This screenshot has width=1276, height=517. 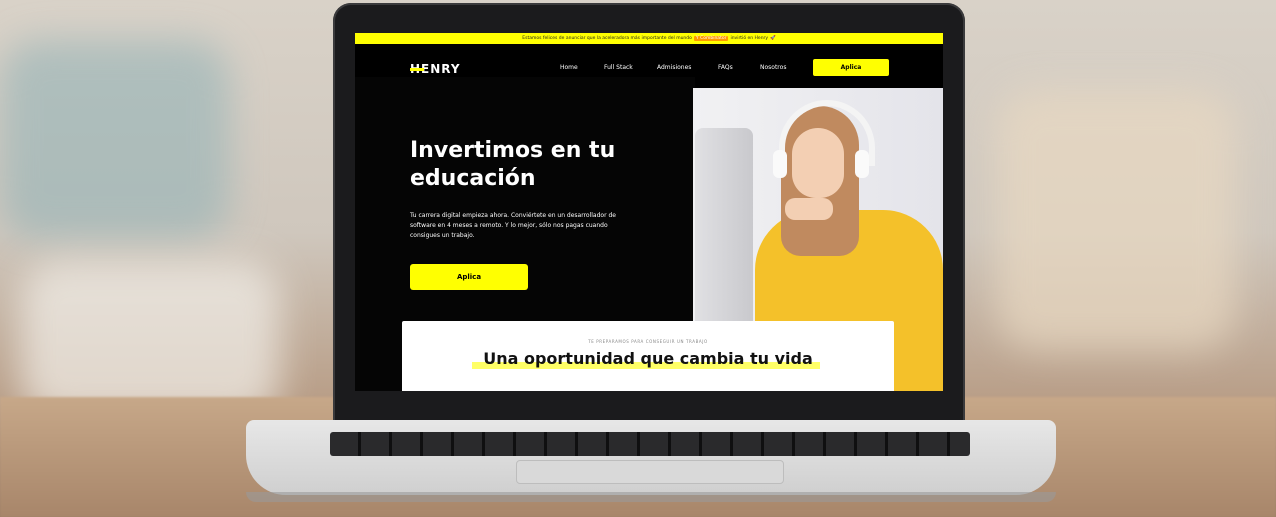 What do you see at coordinates (569, 67) in the screenshot?
I see `nav-home: Home` at bounding box center [569, 67].